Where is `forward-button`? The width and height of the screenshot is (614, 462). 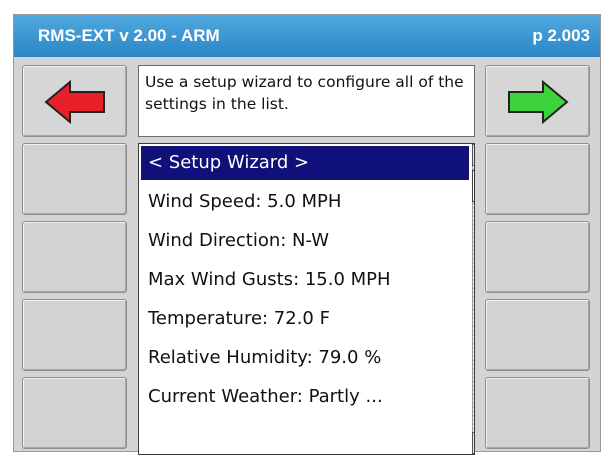
forward-button is located at coordinates (537, 101).